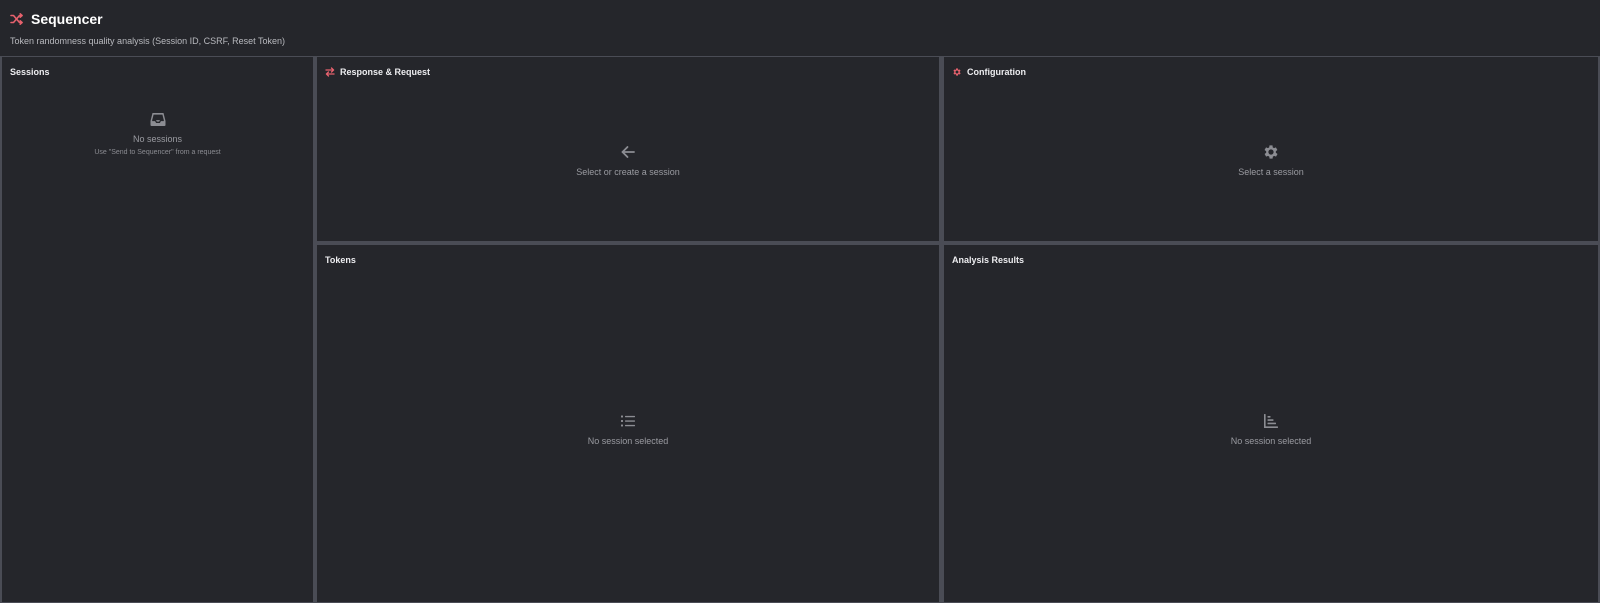 This screenshot has width=1600, height=603. What do you see at coordinates (628, 172) in the screenshot?
I see `response-request-empty-text: Select or create a session` at bounding box center [628, 172].